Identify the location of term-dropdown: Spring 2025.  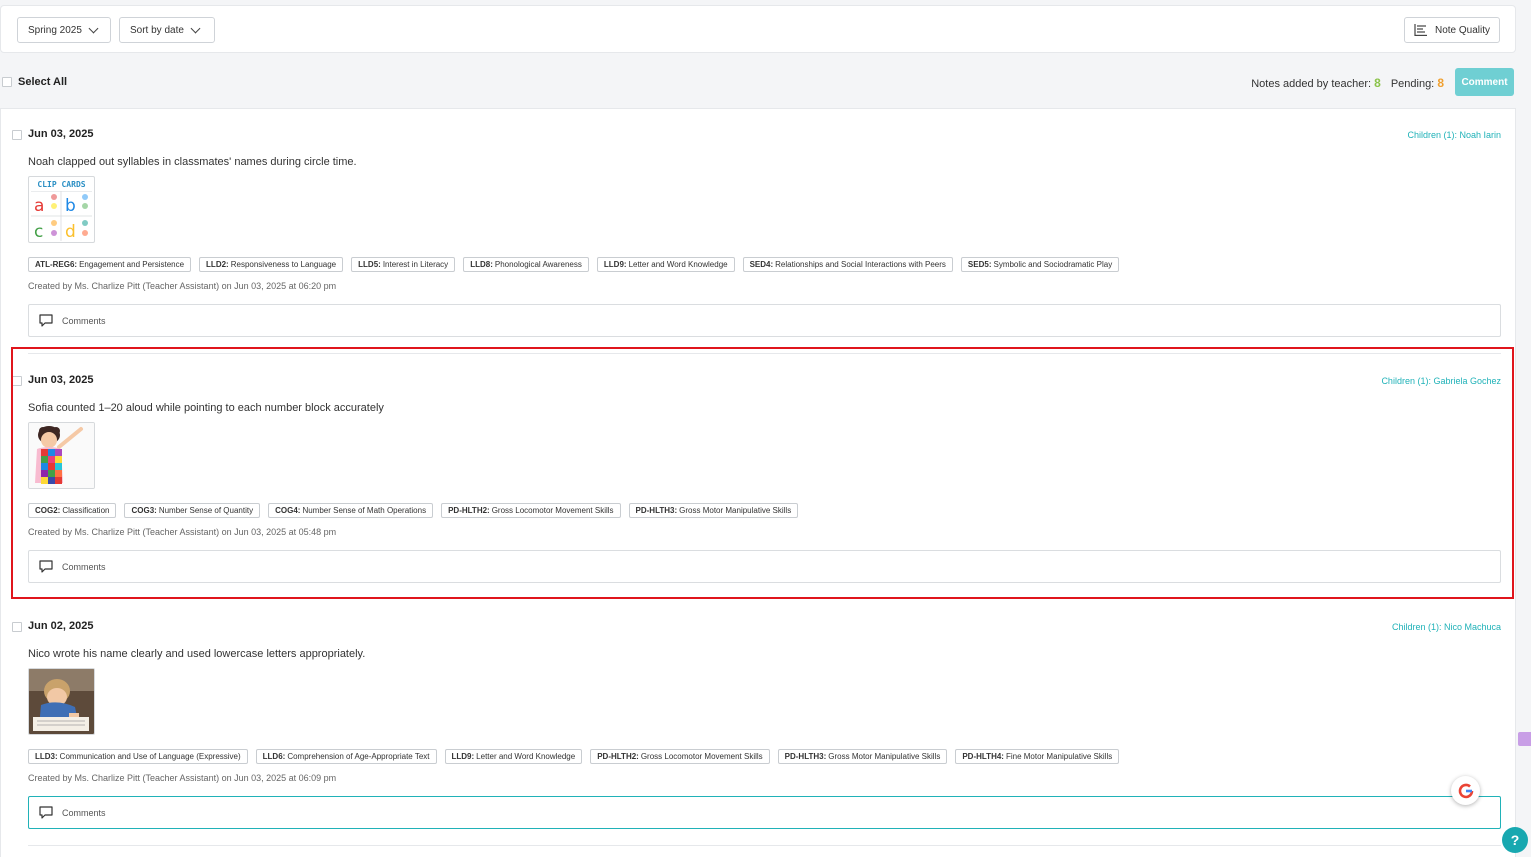
(64, 30).